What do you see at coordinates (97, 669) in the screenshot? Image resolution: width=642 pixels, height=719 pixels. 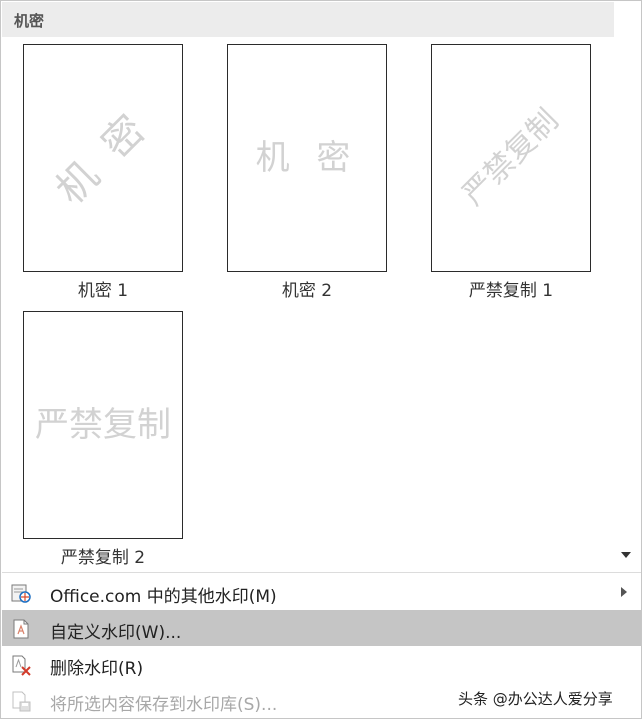 I see `menu-item-label: 删除水印(R)` at bounding box center [97, 669].